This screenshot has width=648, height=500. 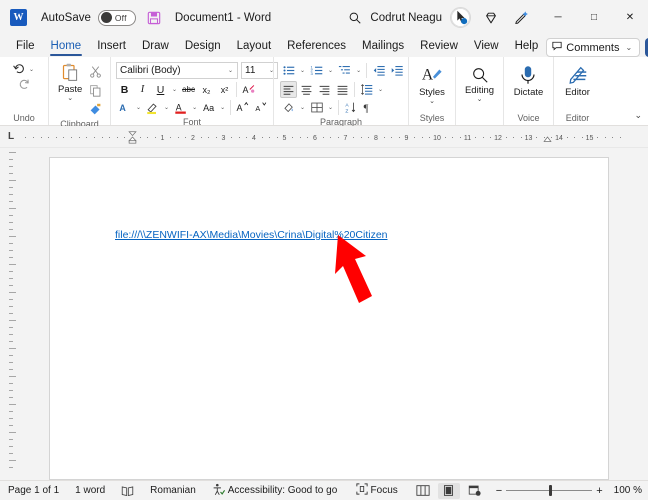 What do you see at coordinates (24, 86) in the screenshot?
I see `redo-button` at bounding box center [24, 86].